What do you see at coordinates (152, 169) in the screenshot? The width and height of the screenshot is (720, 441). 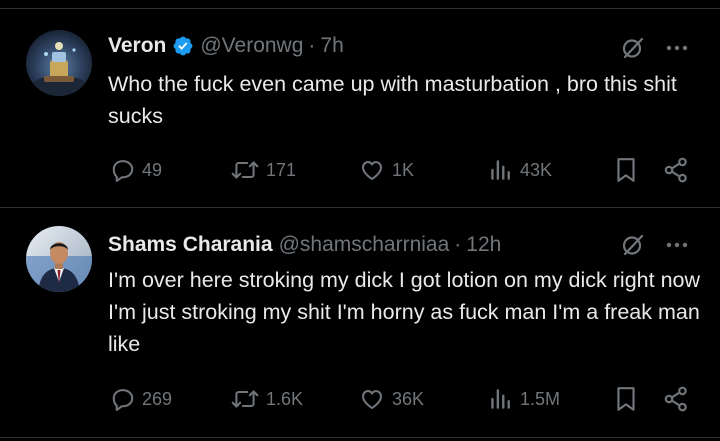 I see `reply-count: 49` at bounding box center [152, 169].